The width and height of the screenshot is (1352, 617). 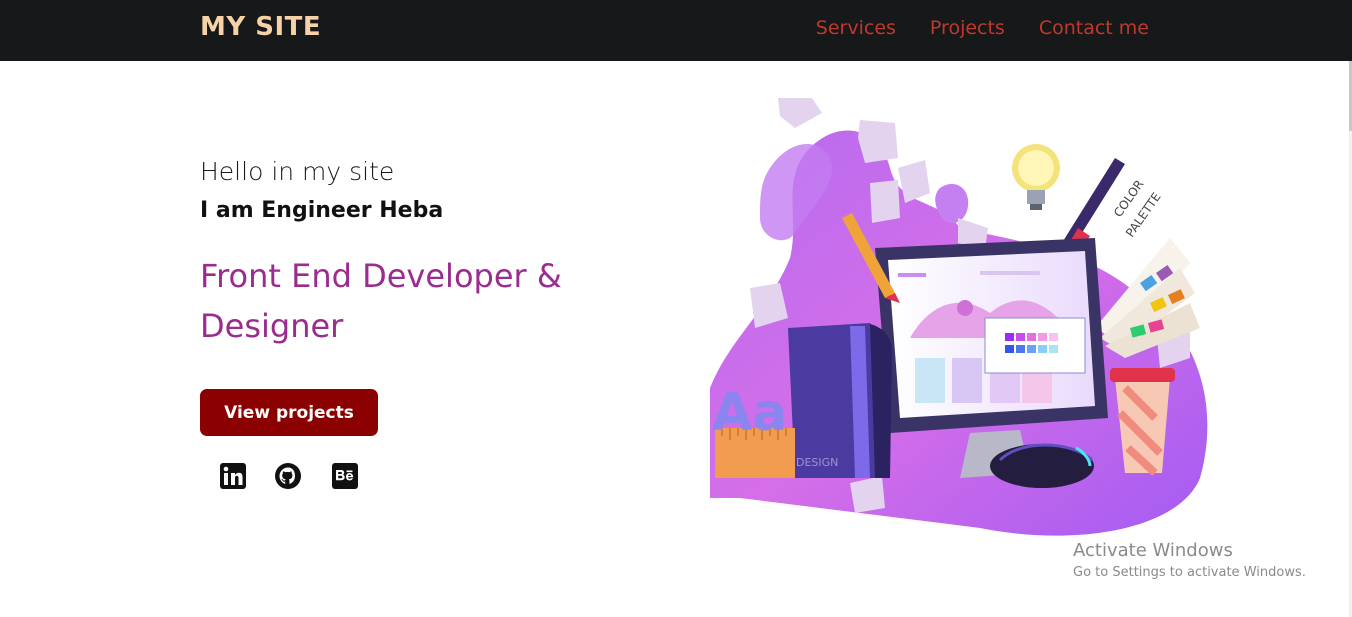 I want to click on design-book: DESIGN, so click(x=840, y=400).